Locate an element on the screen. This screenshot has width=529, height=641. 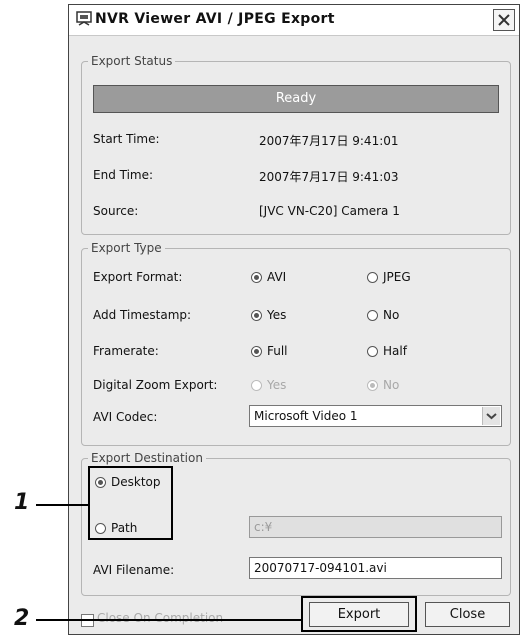
timestamp-no-label: No is located at coordinates (391, 315).